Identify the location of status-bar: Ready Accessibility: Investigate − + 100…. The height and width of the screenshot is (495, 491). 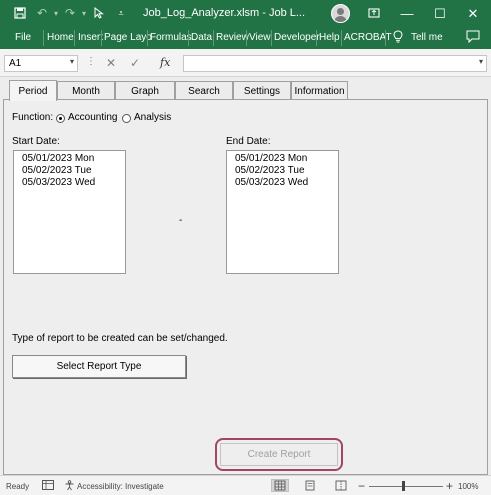
(245, 485).